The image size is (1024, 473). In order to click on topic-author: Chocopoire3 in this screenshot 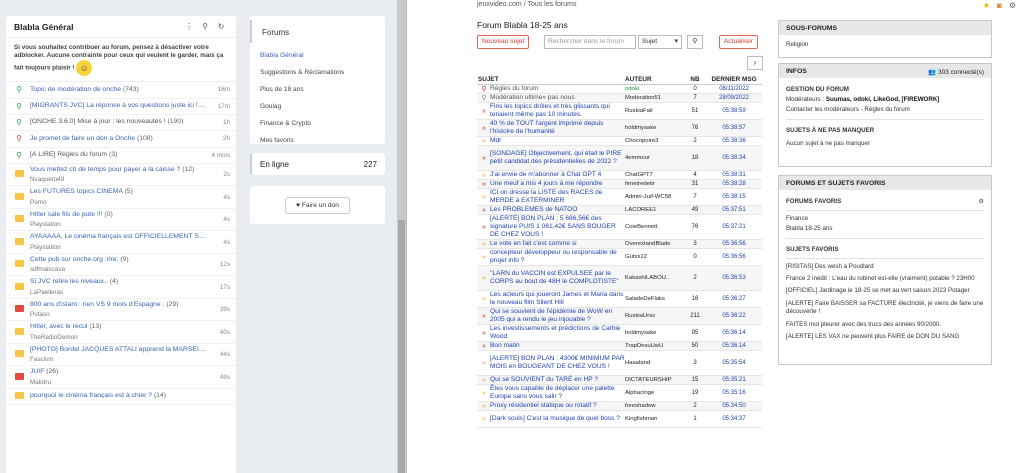, I will do `click(654, 141)`.